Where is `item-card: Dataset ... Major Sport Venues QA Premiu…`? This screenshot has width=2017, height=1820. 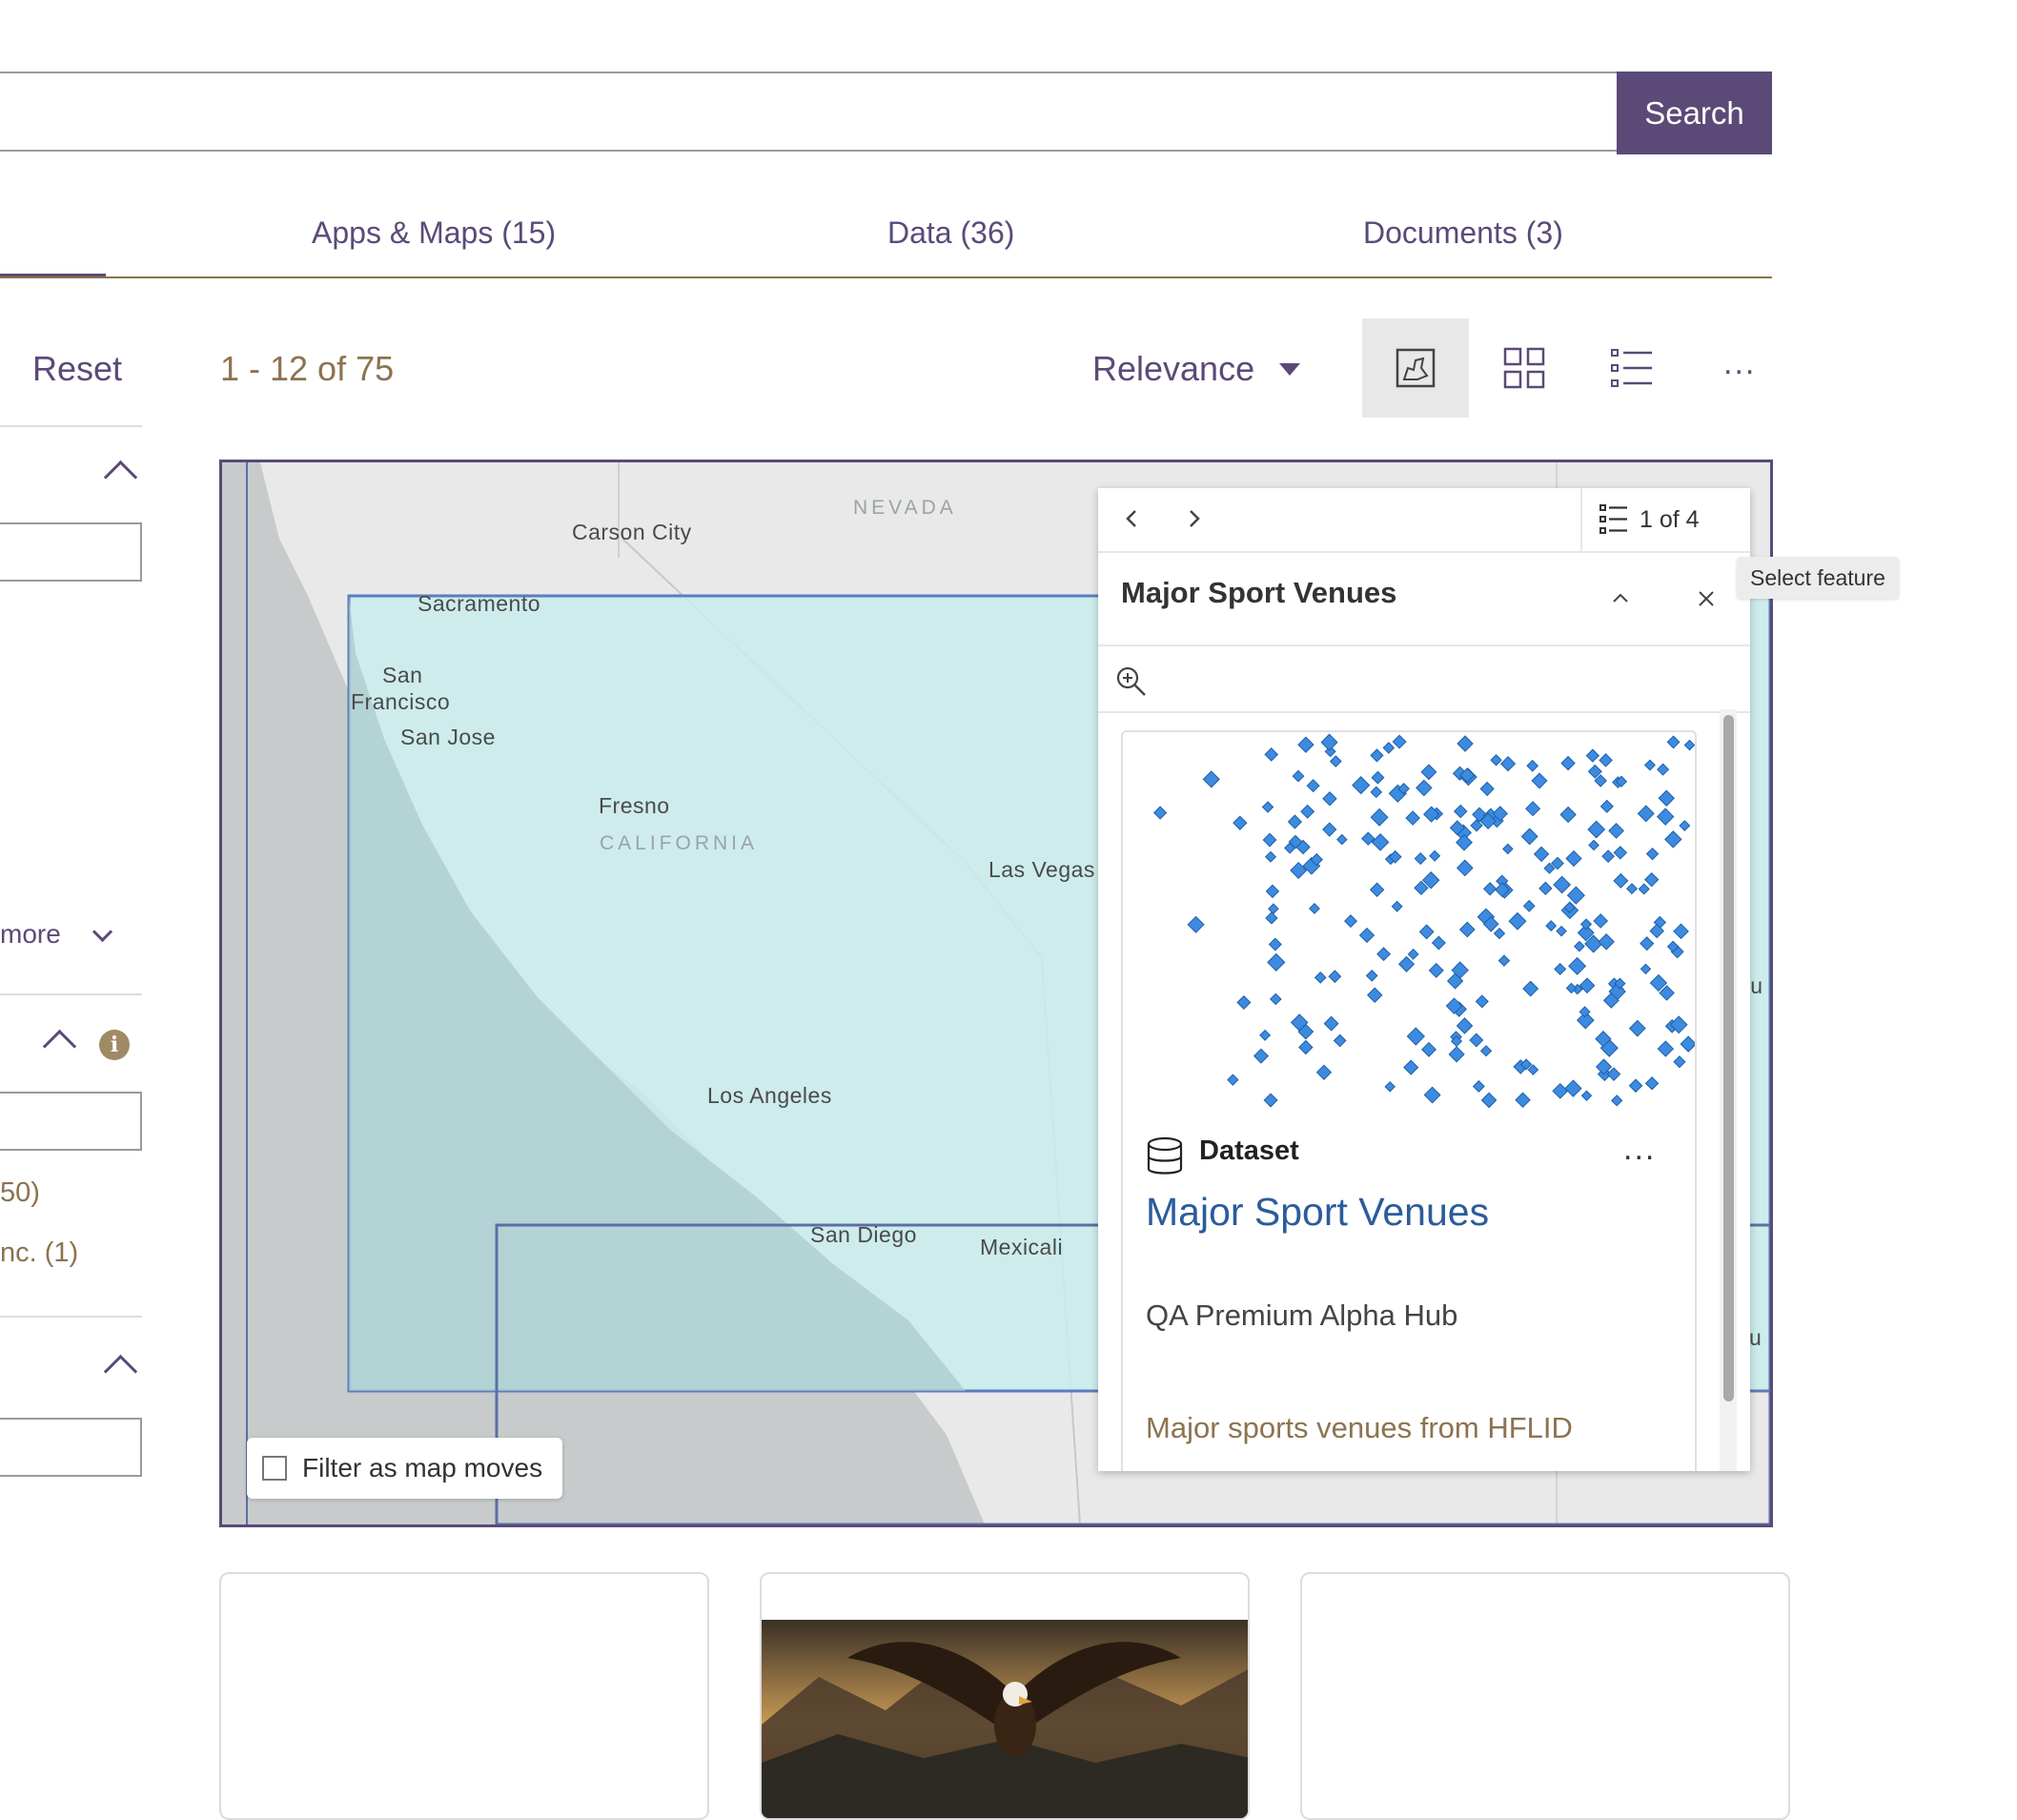 item-card: Dataset ... Major Sport Venues QA Premiu… is located at coordinates (1409, 1100).